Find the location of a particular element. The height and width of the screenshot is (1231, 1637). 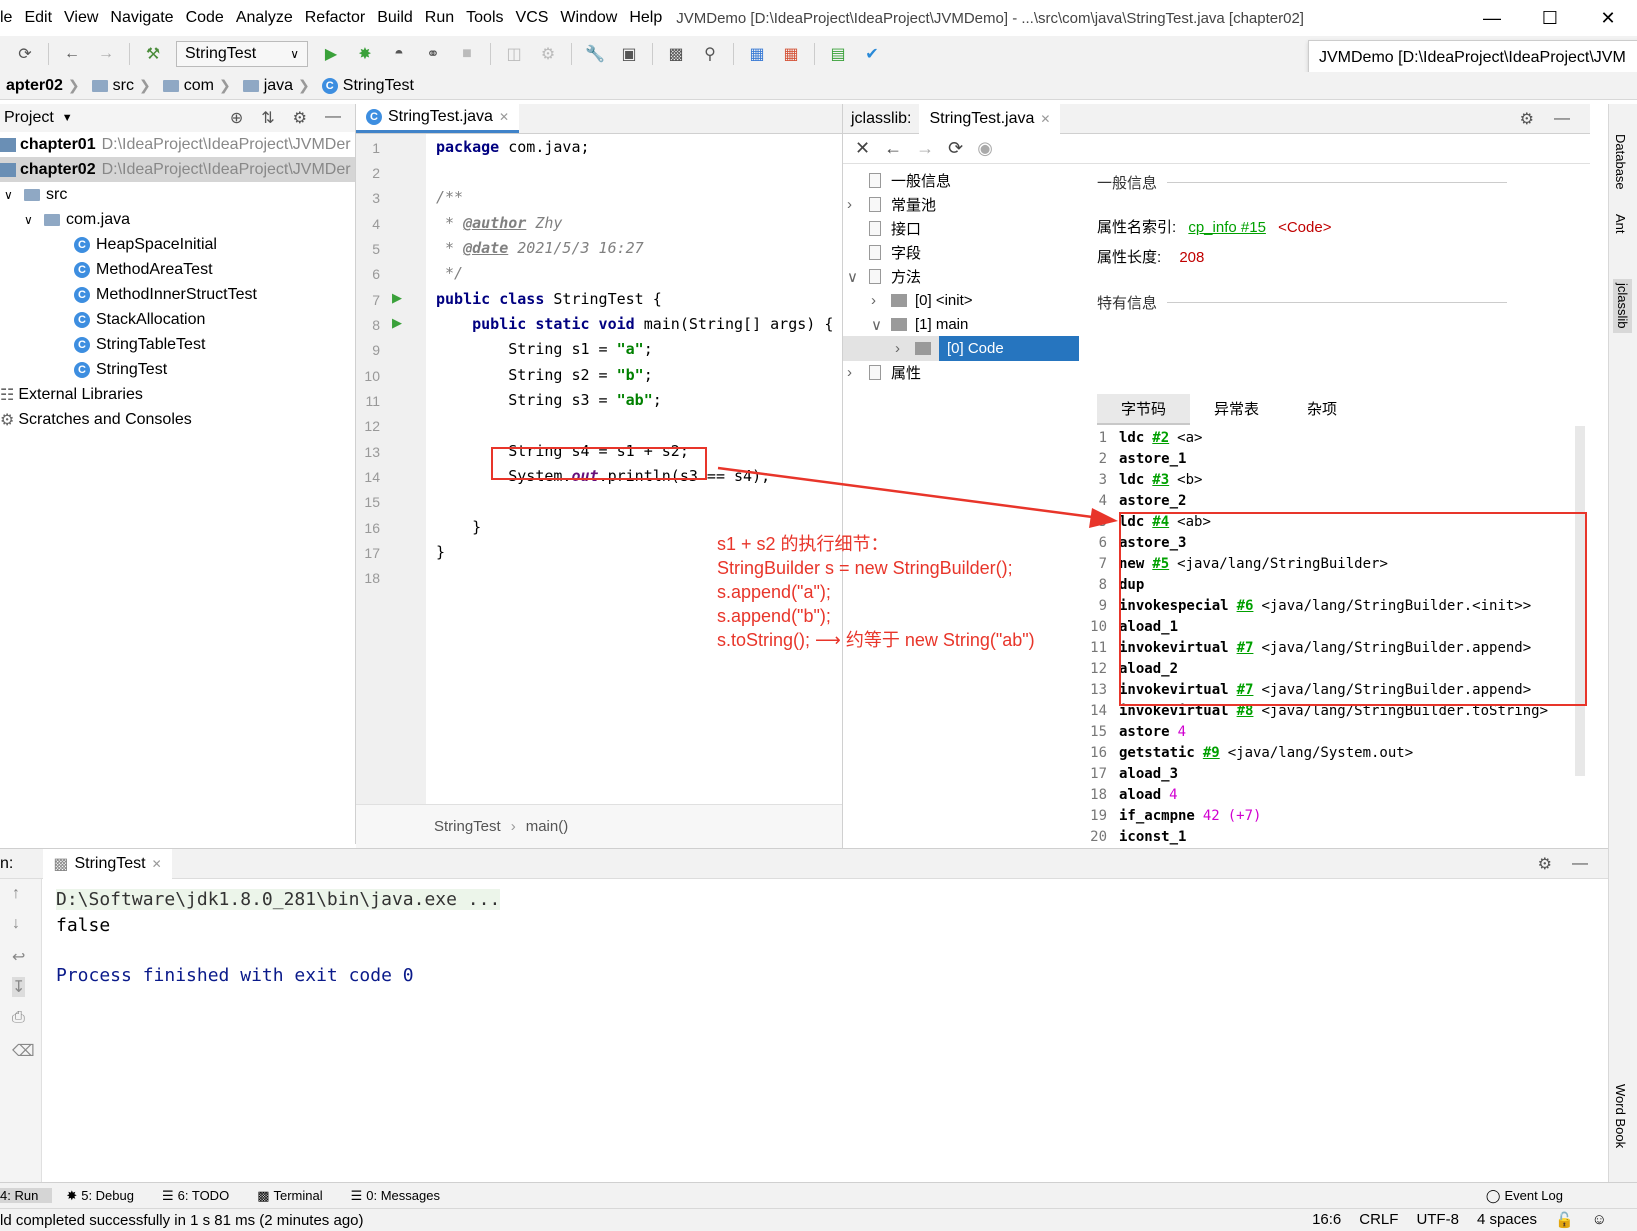

annotation-line: s.append("a"); is located at coordinates (774, 592).